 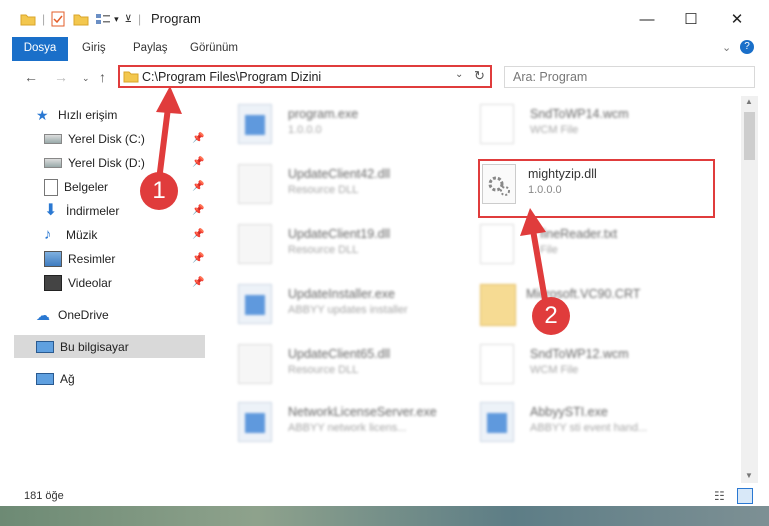 I want to click on step-1-badge: 1, so click(x=159, y=191).